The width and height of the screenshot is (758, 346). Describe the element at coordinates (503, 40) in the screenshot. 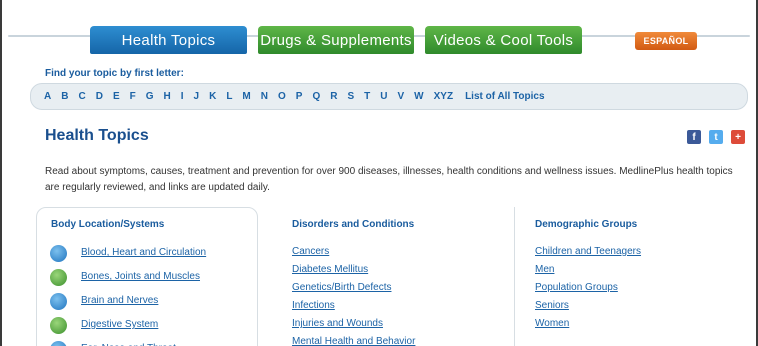

I see `tab-videos-tools: Videos & Cool Tools` at that location.